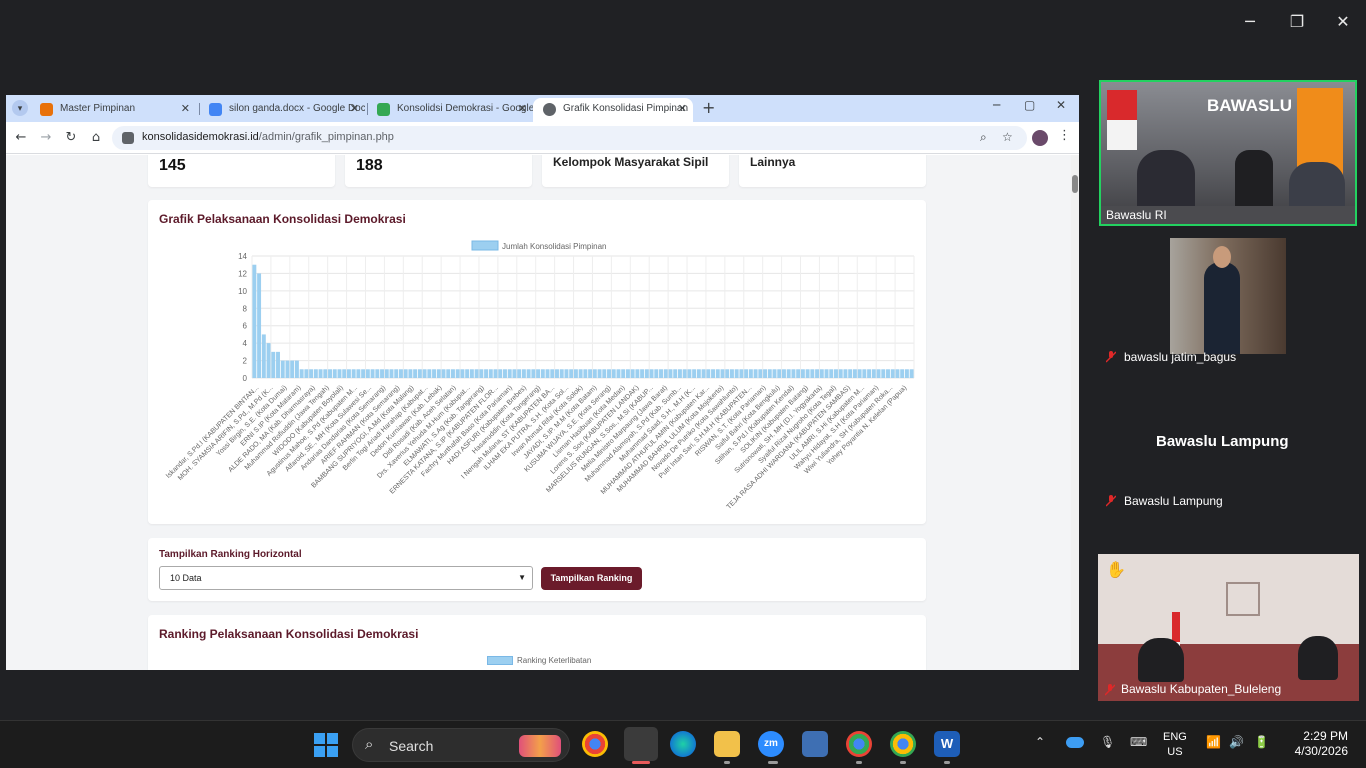 The height and width of the screenshot is (768, 1366). What do you see at coordinates (71, 138) in the screenshot?
I see `reload-icon: ↻` at bounding box center [71, 138].